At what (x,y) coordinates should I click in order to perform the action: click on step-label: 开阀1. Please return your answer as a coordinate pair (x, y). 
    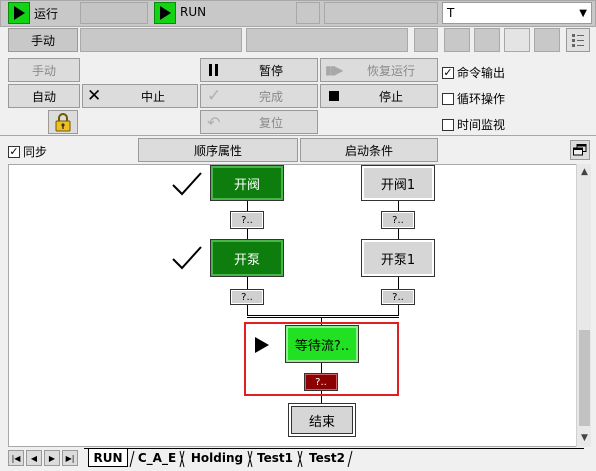
    Looking at the image, I should click on (398, 185).